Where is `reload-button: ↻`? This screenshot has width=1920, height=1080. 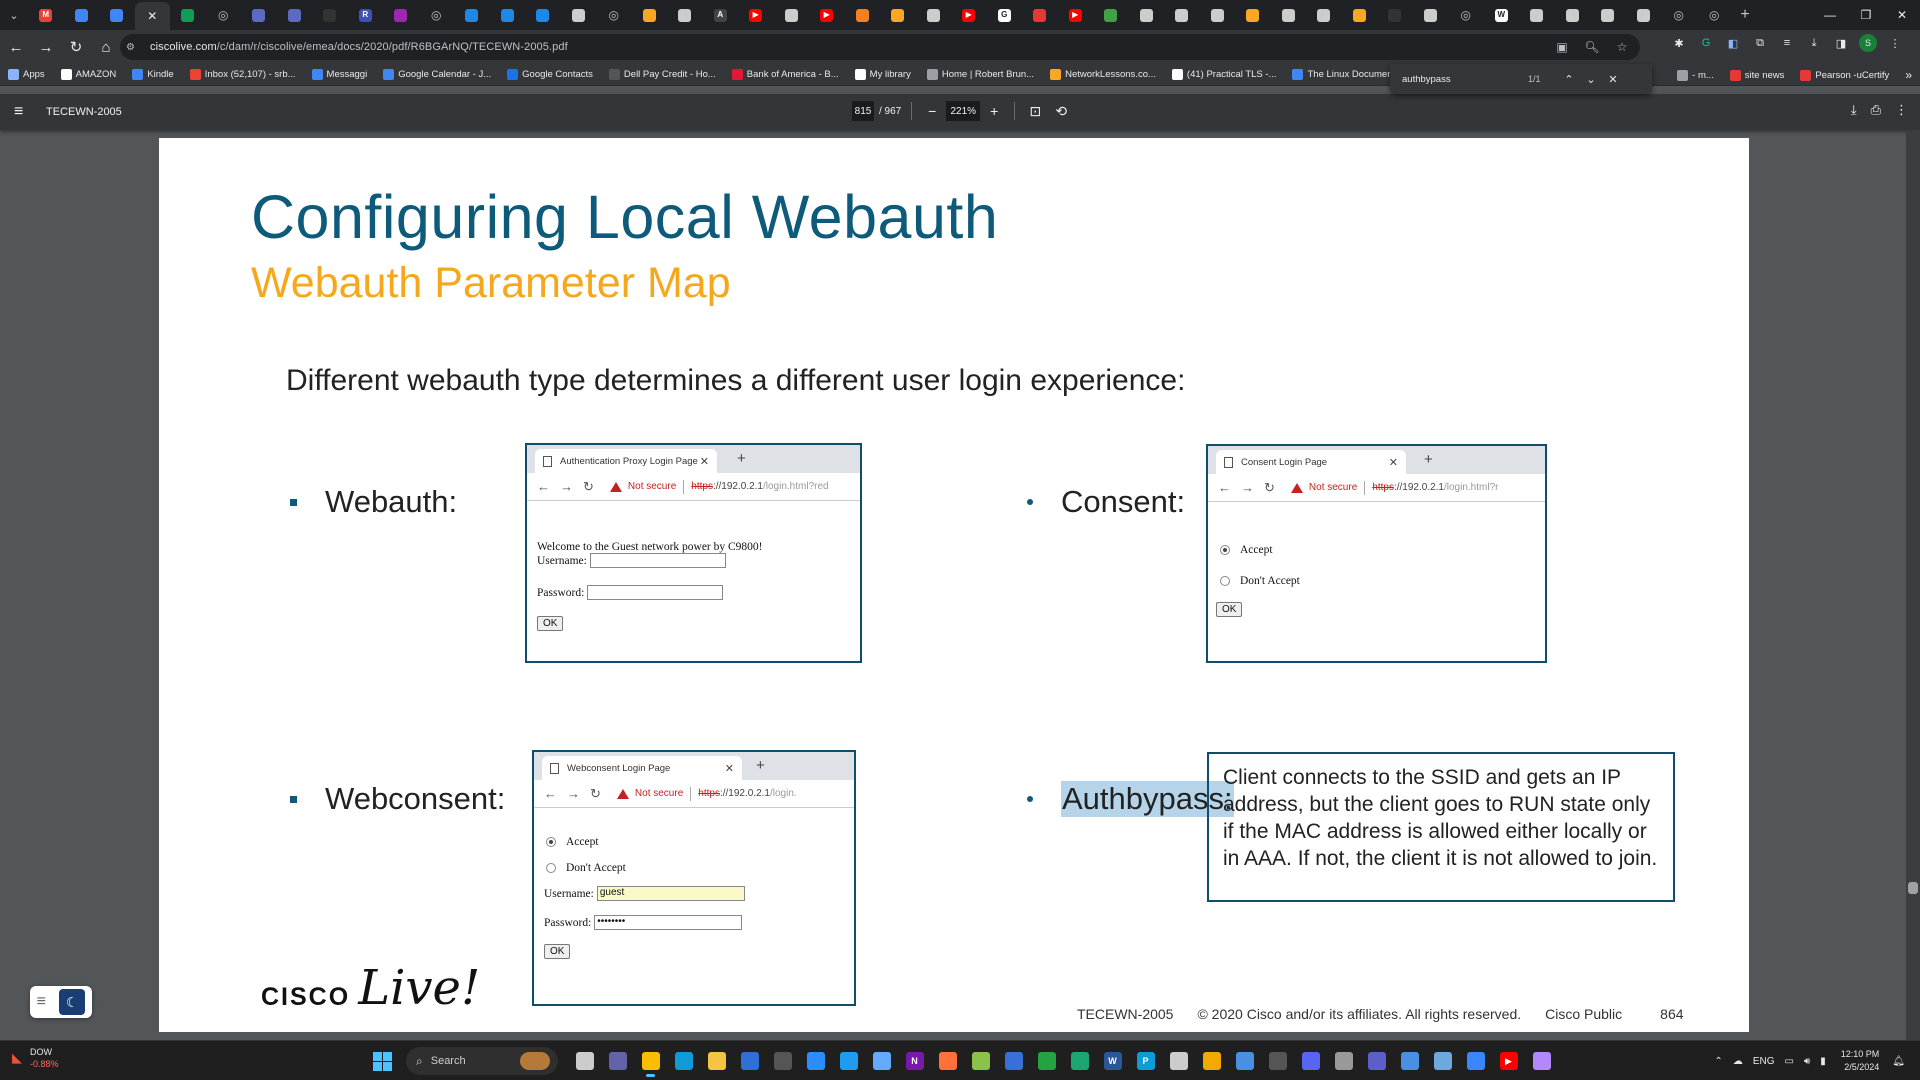 reload-button: ↻ is located at coordinates (76, 47).